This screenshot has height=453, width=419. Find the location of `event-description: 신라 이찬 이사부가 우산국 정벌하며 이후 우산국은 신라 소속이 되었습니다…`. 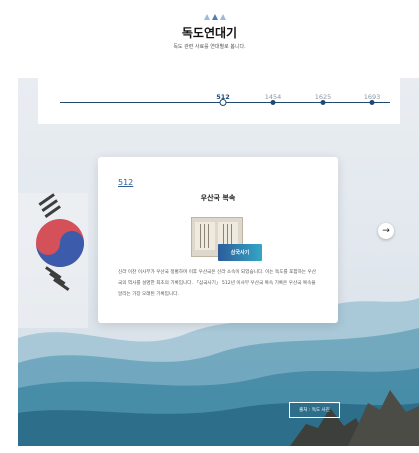

event-description: 신라 이찬 이사부가 우산국 정벌하며 이후 우산국은 신라 소속이 되었습니다… is located at coordinates (217, 283).